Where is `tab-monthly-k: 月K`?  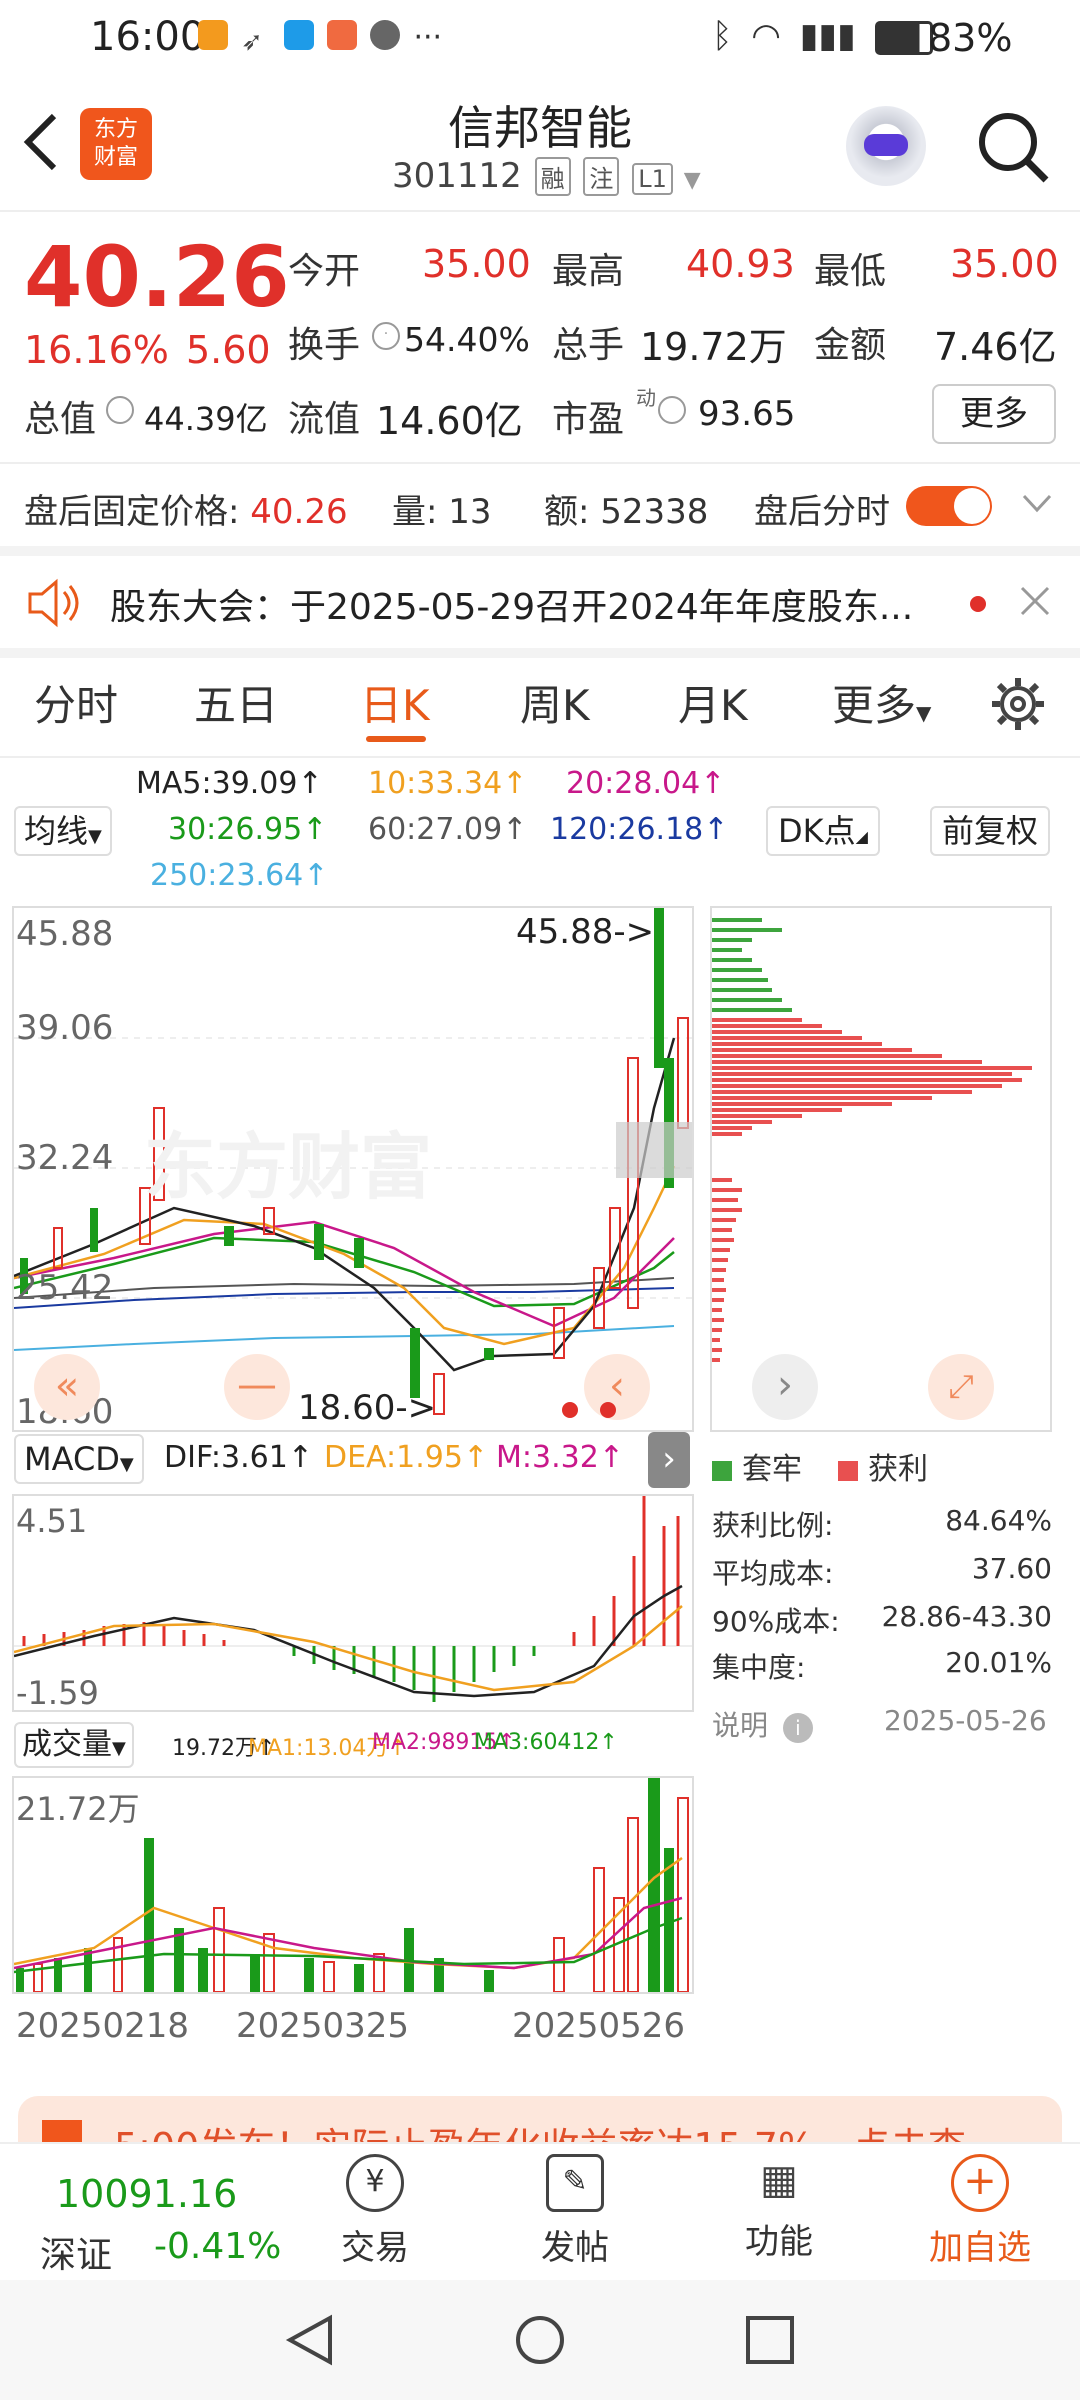
tab-monthly-k: 月K is located at coordinates (713, 702).